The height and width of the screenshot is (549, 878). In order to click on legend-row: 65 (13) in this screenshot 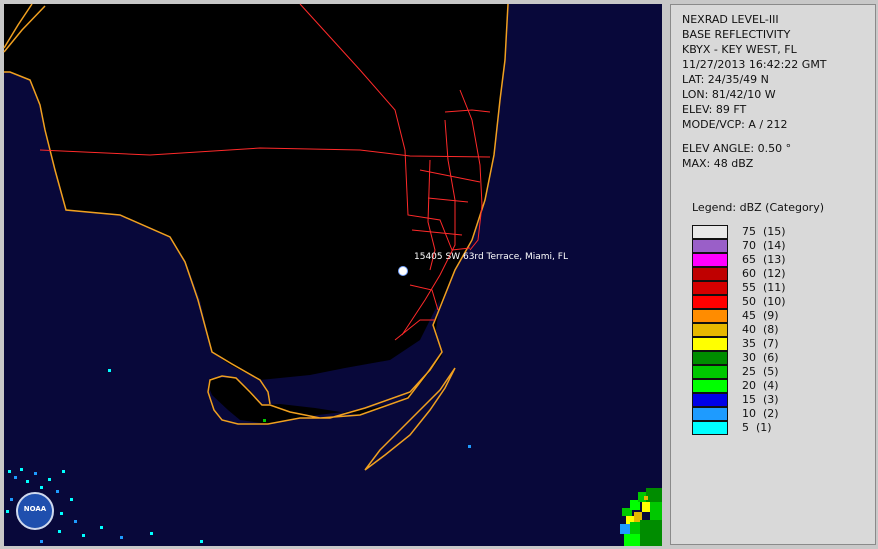, I will do `click(772, 260)`.